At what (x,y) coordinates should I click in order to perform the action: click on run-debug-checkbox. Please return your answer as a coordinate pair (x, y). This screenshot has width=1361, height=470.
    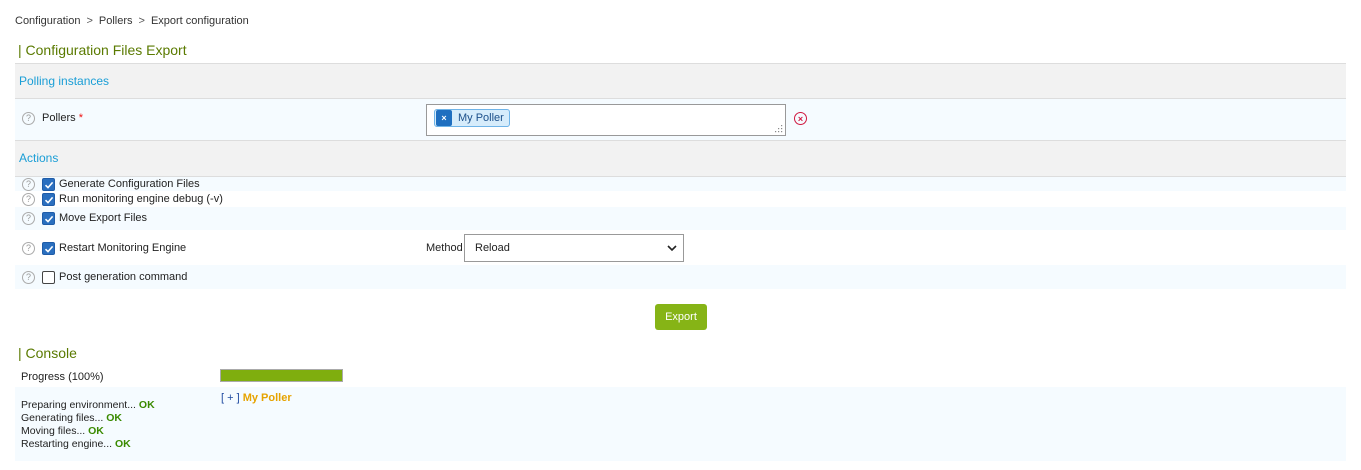
    Looking at the image, I should click on (48, 199).